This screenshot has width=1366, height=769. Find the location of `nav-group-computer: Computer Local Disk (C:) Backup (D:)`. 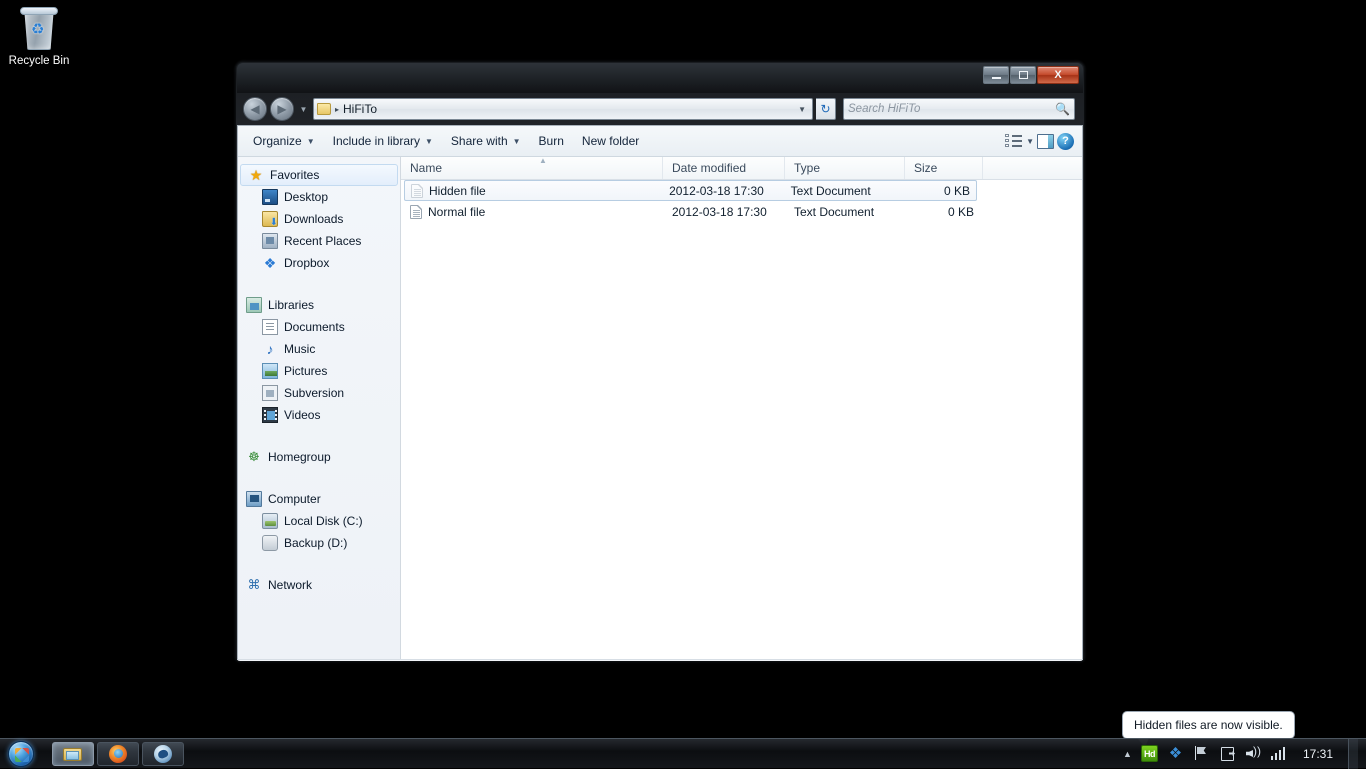

nav-group-computer: Computer Local Disk (C:) Backup (D:) is located at coordinates (319, 521).